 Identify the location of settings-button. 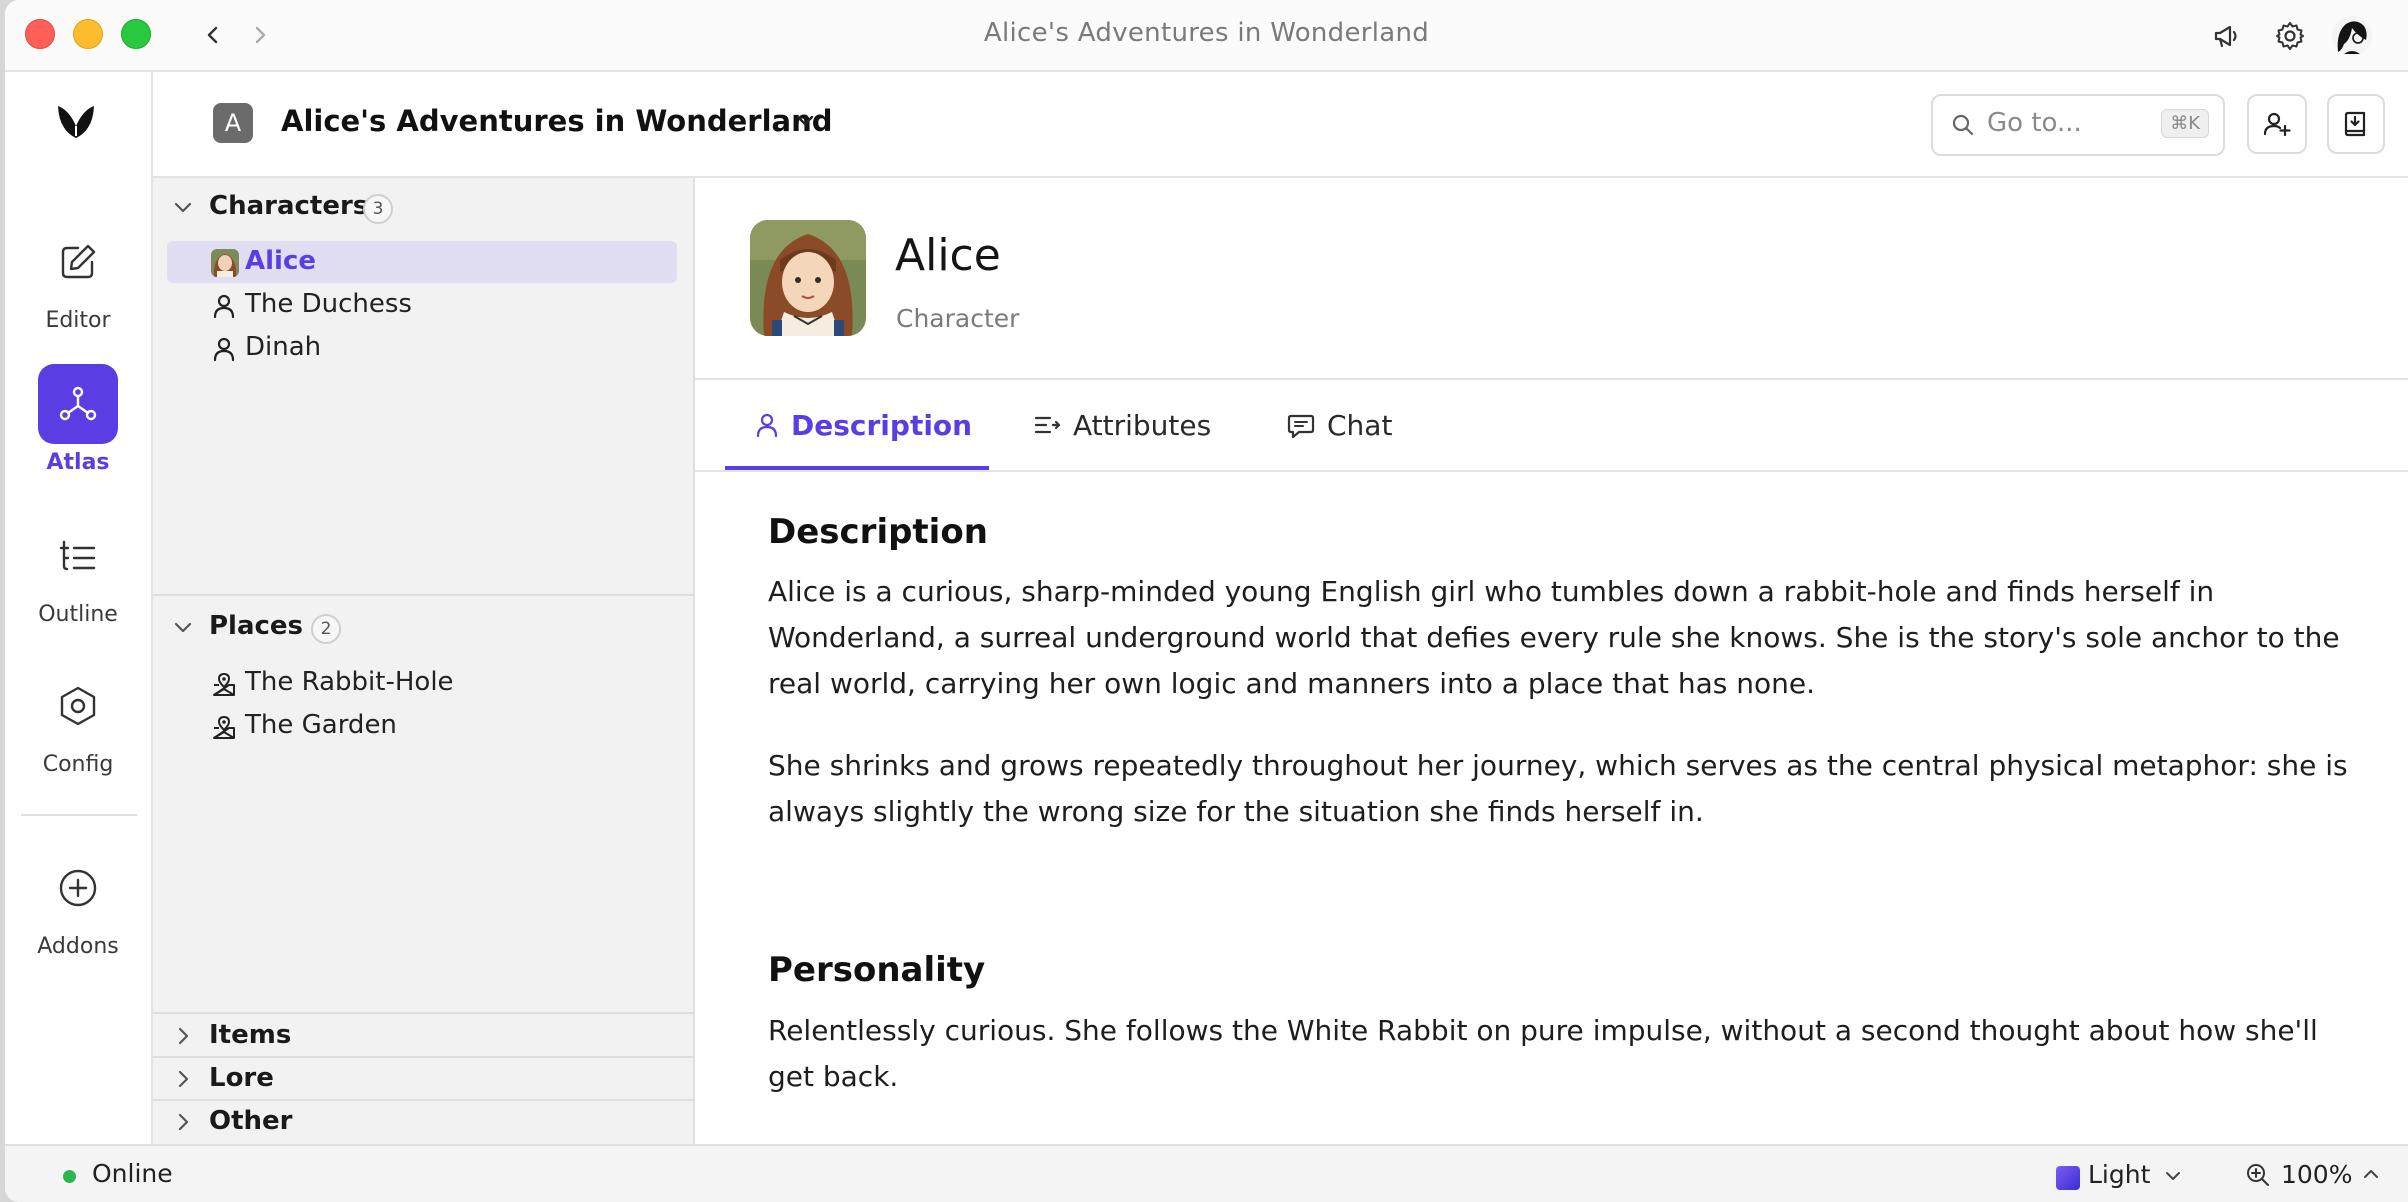
(2290, 36).